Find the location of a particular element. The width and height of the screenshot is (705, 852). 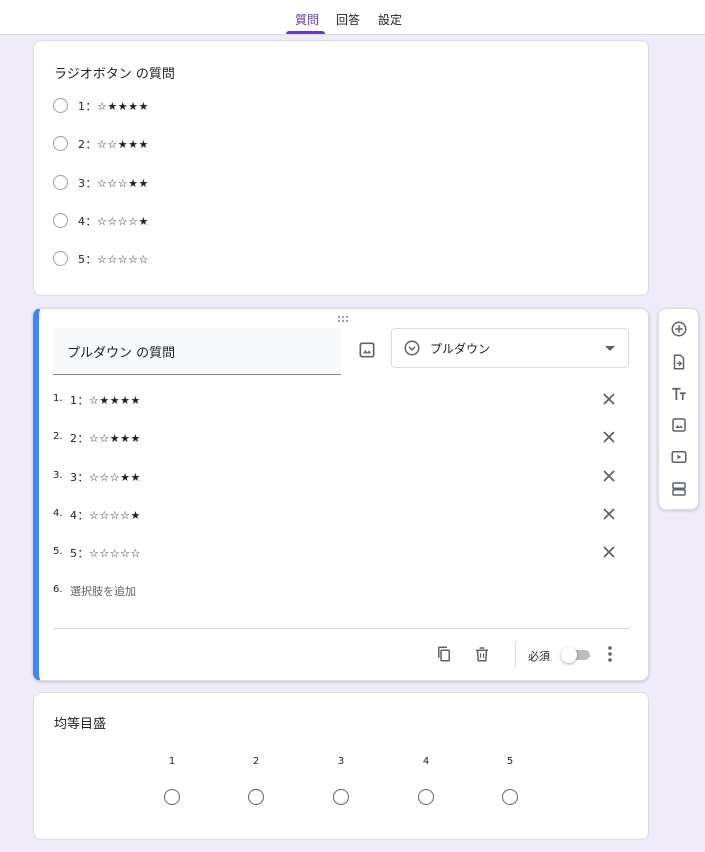

add-video-icon is located at coordinates (679, 457).